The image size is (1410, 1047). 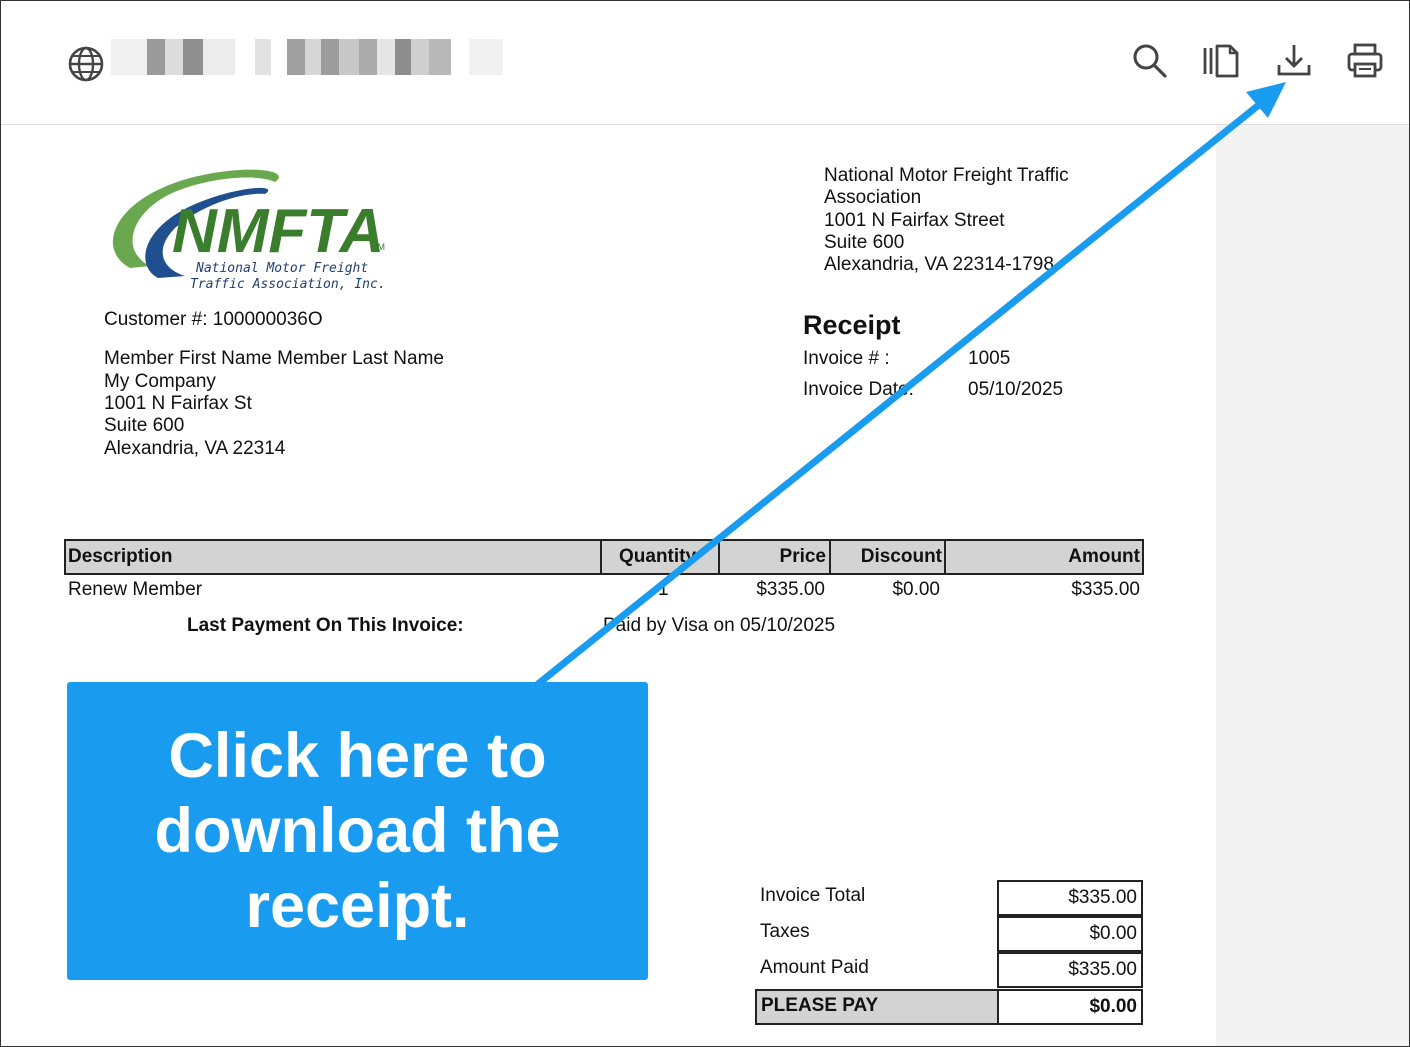 I want to click on last-payment-value: Paid by Visa on 05/10/2025, so click(x=719, y=625).